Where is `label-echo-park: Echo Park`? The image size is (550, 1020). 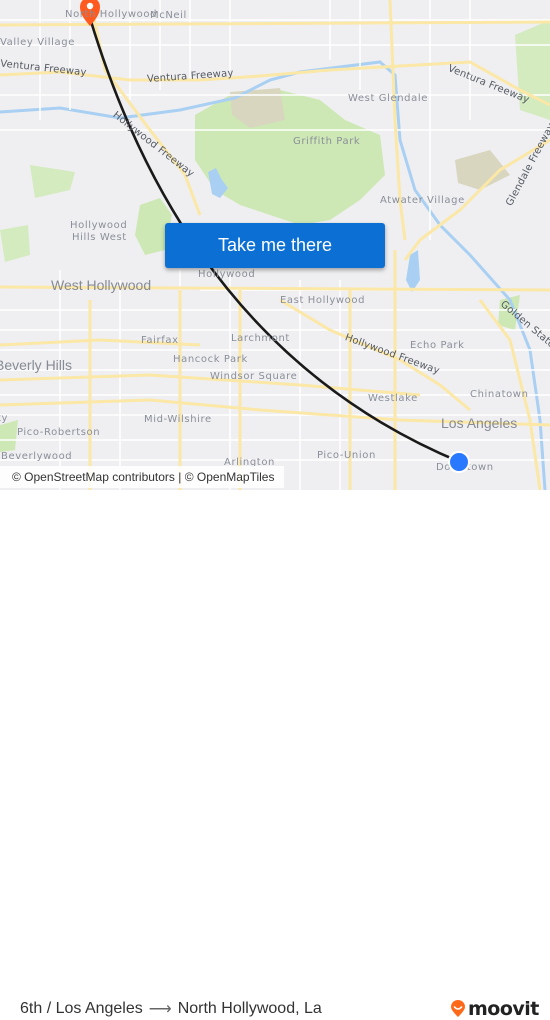
label-echo-park: Echo Park is located at coordinates (437, 345).